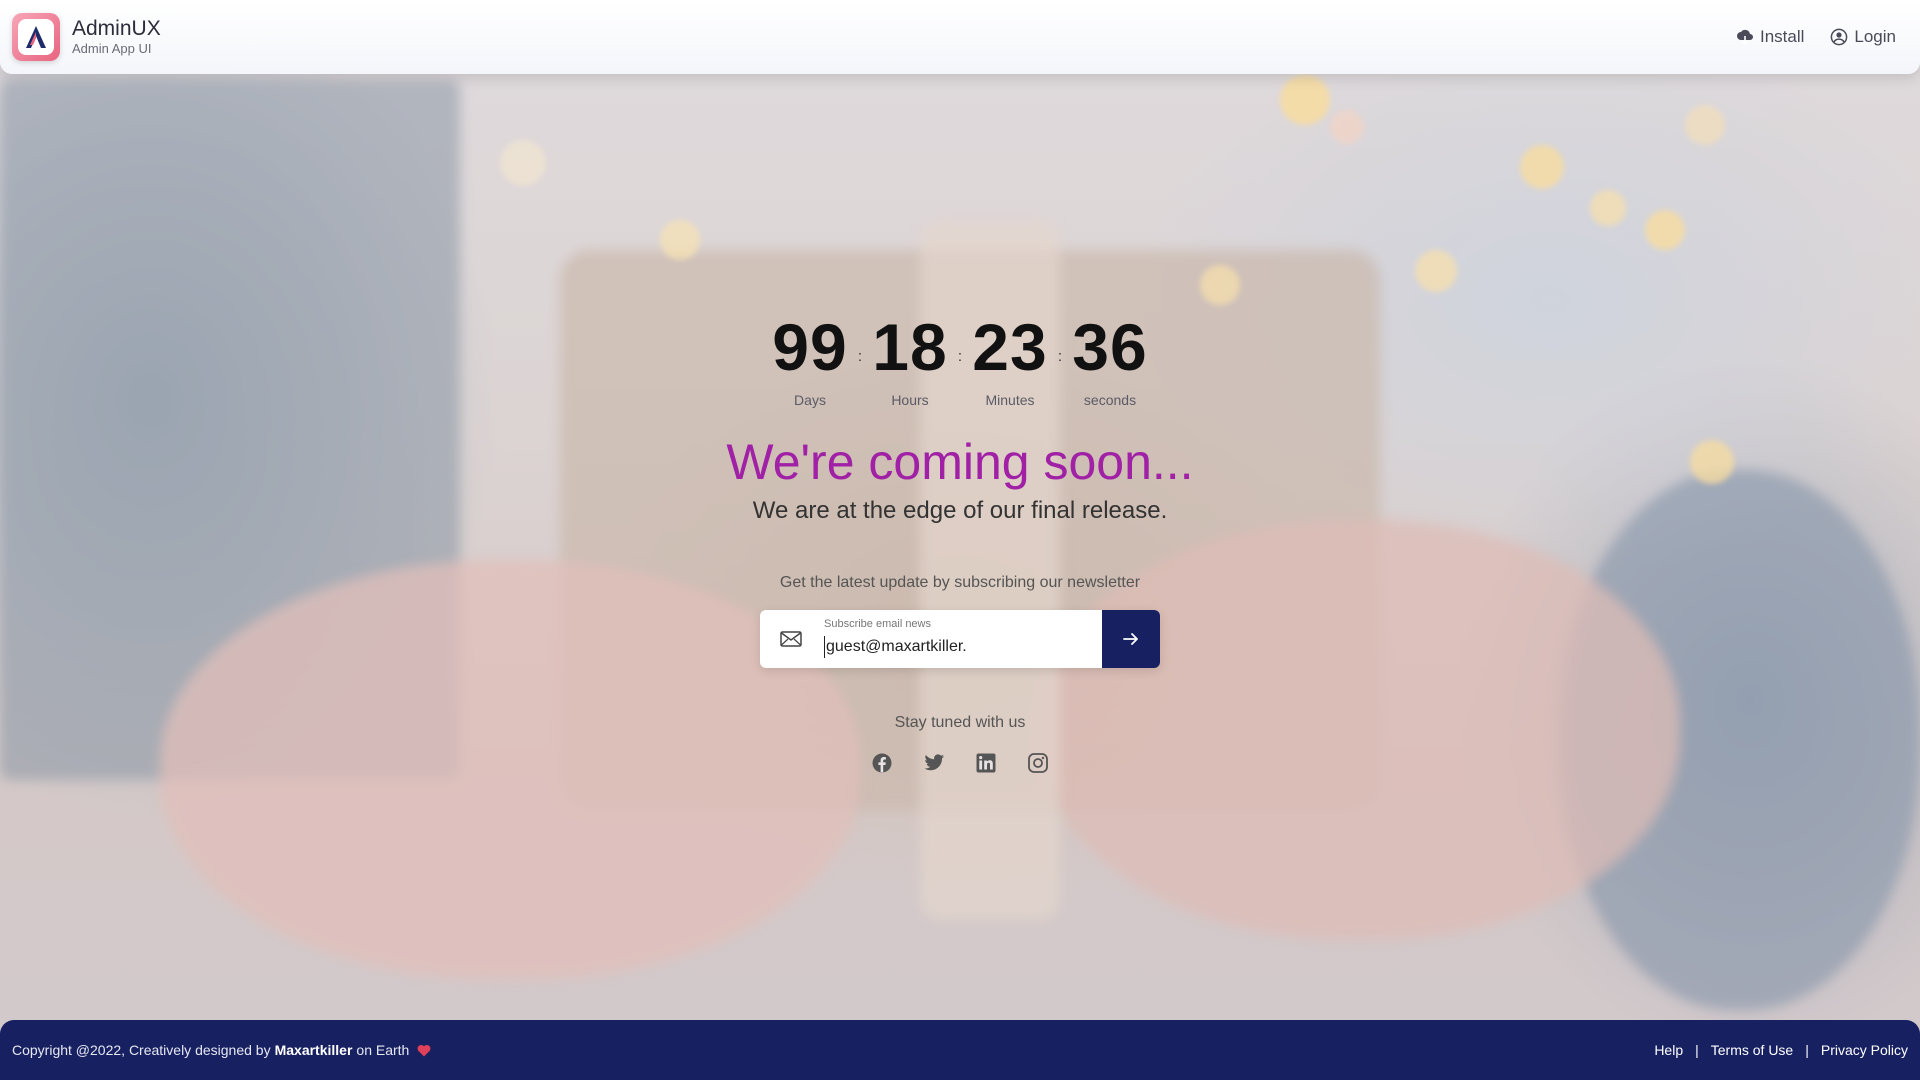 The height and width of the screenshot is (1080, 1920). I want to click on hours-label: Hours, so click(910, 400).